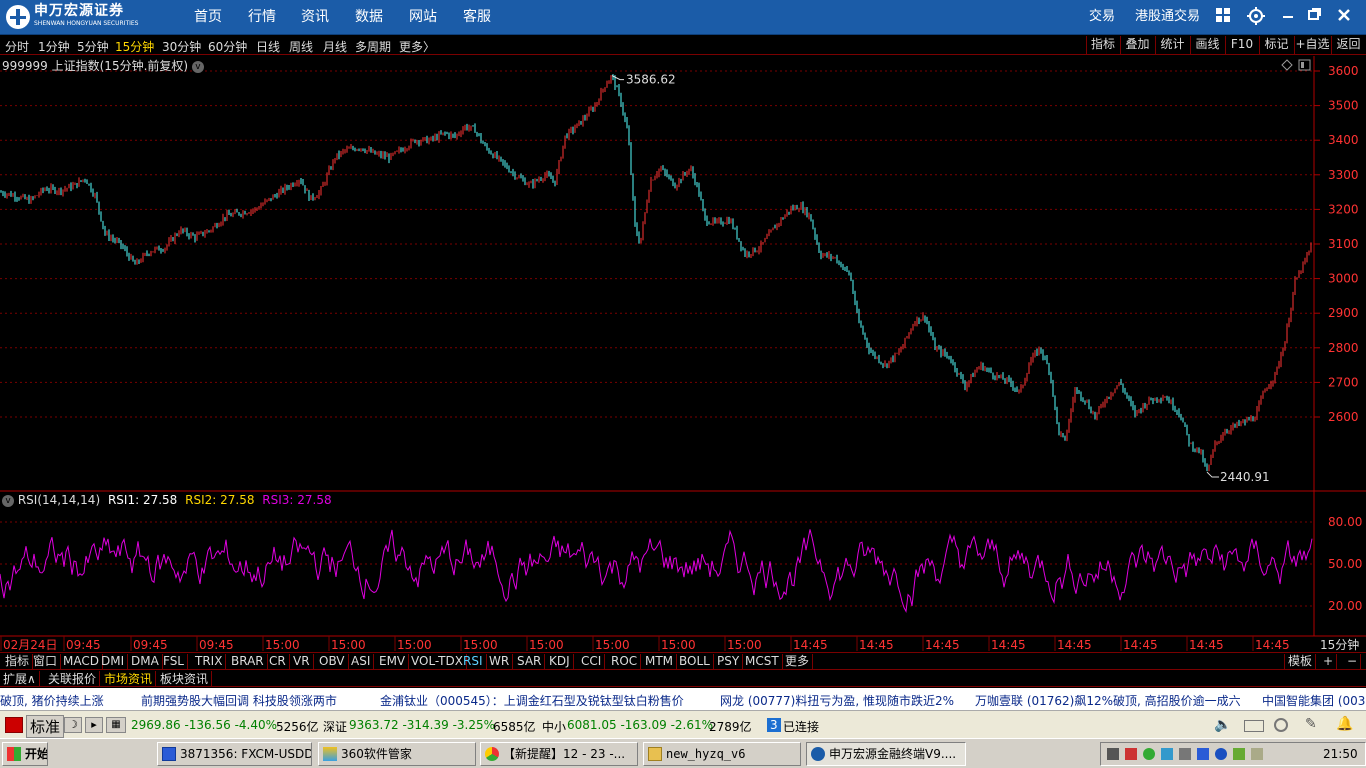  Describe the element at coordinates (660, 661) in the screenshot. I see `indicator-tab-mtm: MTM` at that location.